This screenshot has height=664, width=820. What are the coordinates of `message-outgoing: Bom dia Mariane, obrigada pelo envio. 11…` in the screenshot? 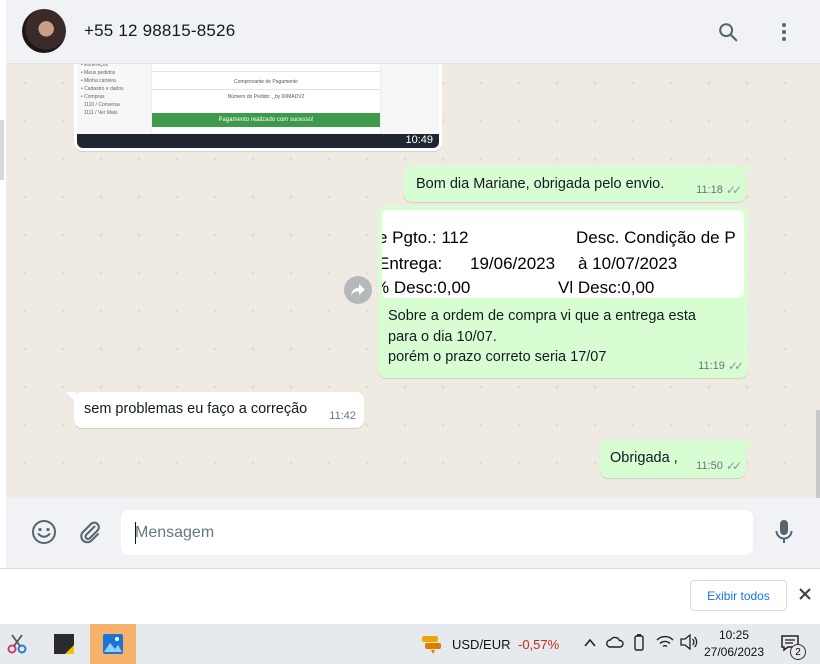 It's located at (575, 184).